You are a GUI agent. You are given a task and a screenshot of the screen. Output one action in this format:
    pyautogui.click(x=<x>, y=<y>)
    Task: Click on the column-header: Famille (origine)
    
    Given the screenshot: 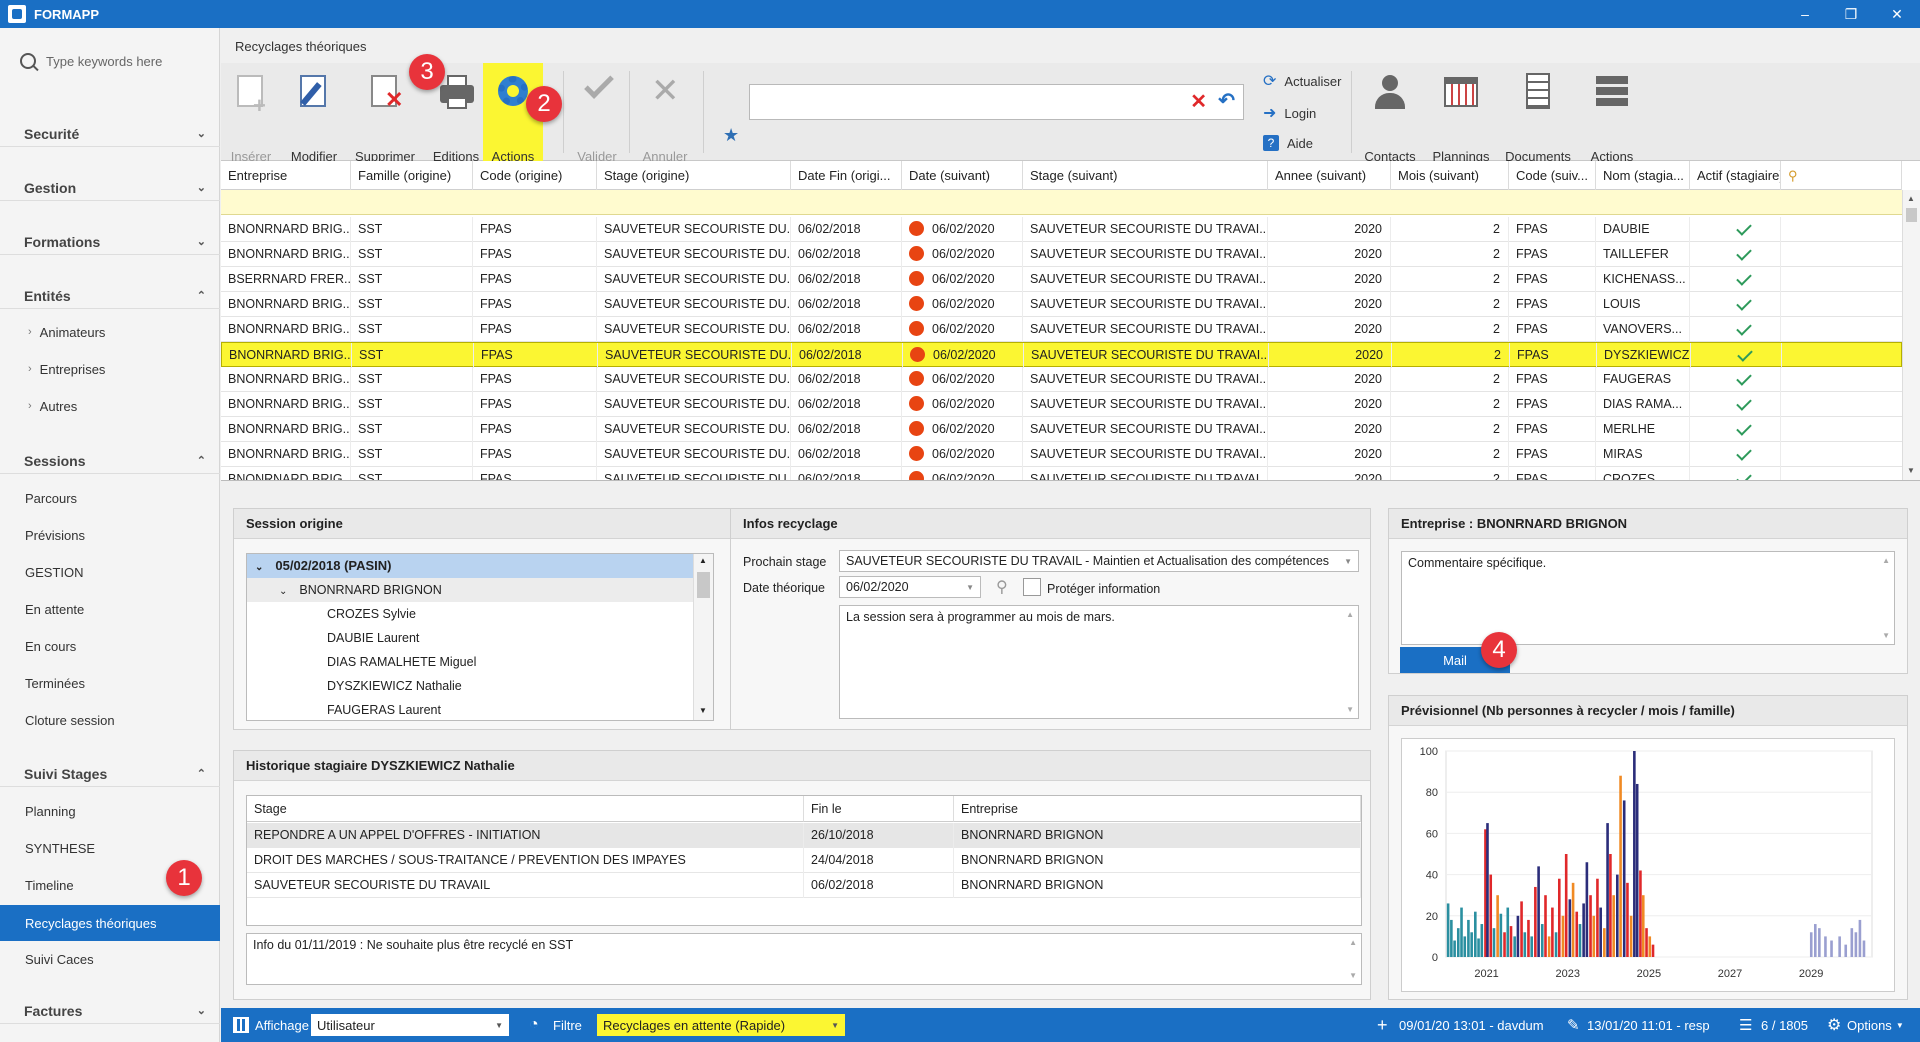 What is the action you would take?
    pyautogui.click(x=412, y=175)
    